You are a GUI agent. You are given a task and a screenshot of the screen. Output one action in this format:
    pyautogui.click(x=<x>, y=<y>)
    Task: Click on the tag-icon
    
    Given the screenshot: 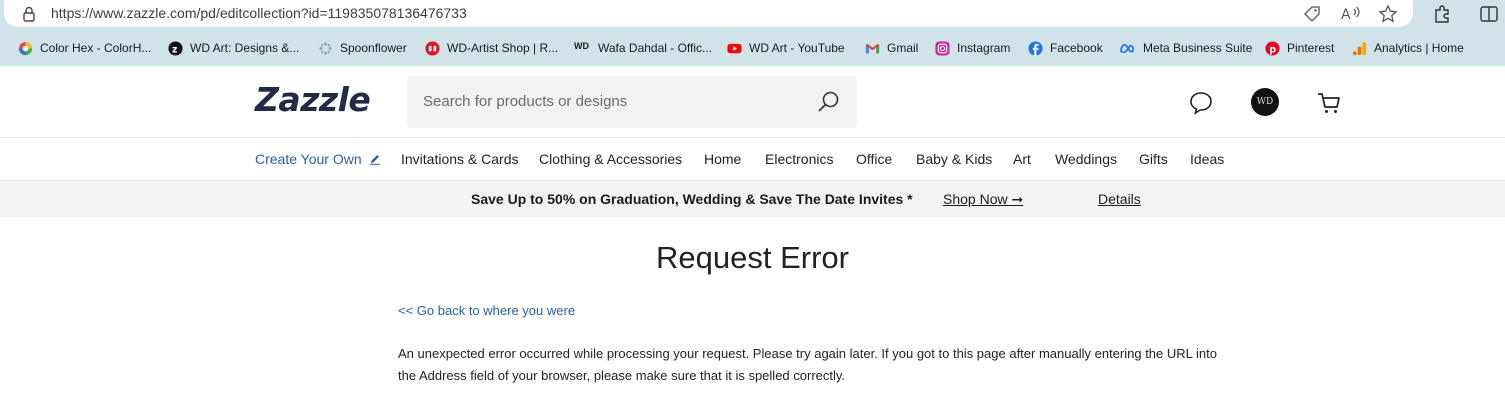 What is the action you would take?
    pyautogui.click(x=1312, y=14)
    